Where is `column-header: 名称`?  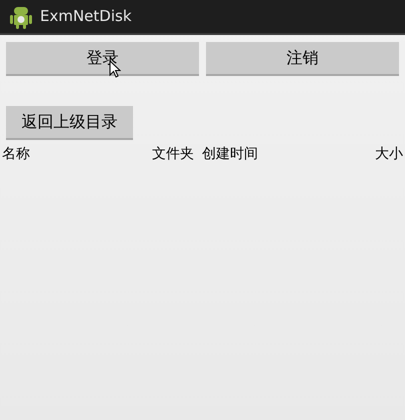 column-header: 名称 is located at coordinates (16, 154).